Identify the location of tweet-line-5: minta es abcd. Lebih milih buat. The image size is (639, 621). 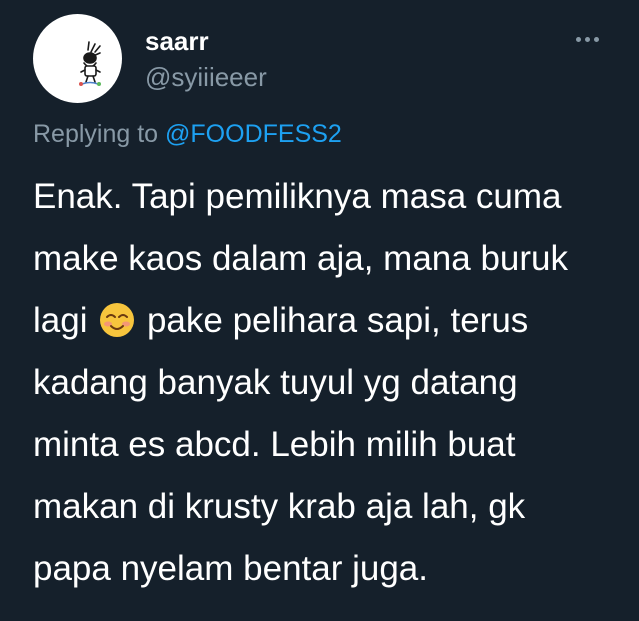
(274, 444).